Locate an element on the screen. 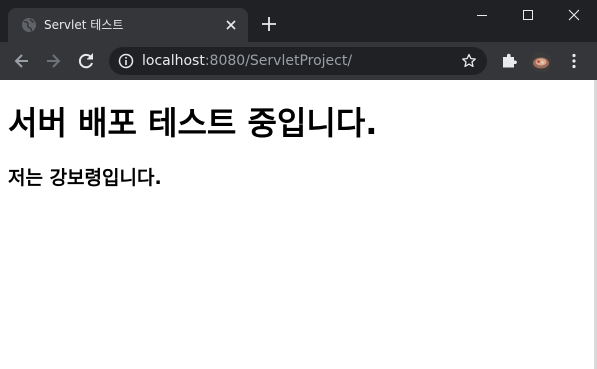 The image size is (597, 369). avatar-image is located at coordinates (541, 62).